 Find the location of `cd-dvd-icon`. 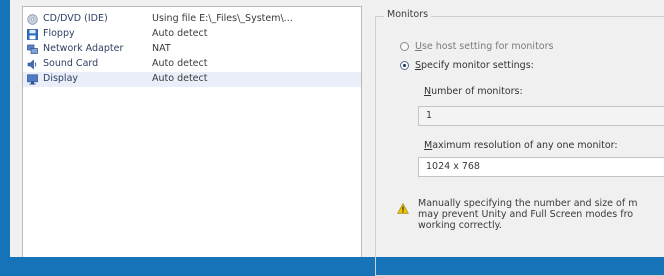

cd-dvd-icon is located at coordinates (32, 19).